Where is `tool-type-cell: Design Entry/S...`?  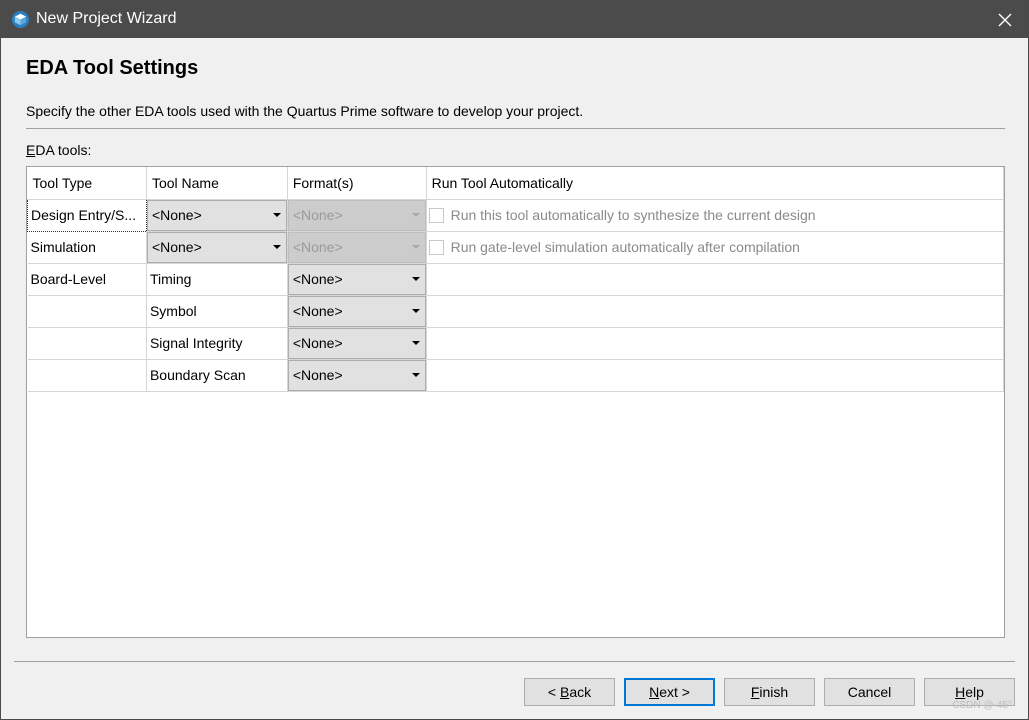
tool-type-cell: Design Entry/S... is located at coordinates (87, 215).